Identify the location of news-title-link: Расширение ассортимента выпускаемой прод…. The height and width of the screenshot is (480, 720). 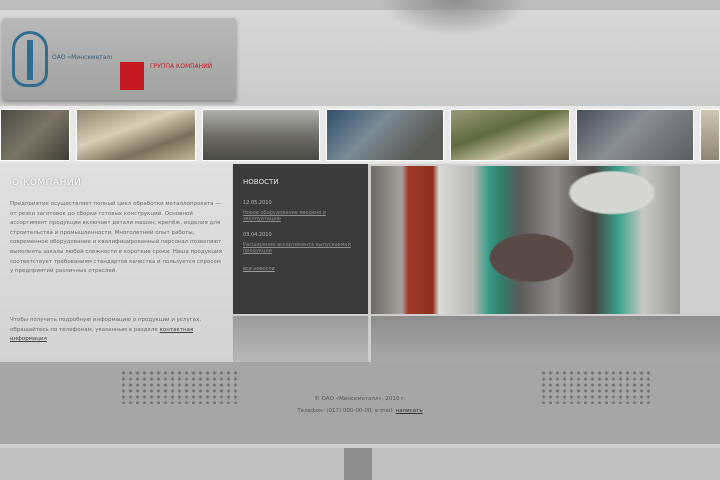
(303, 248).